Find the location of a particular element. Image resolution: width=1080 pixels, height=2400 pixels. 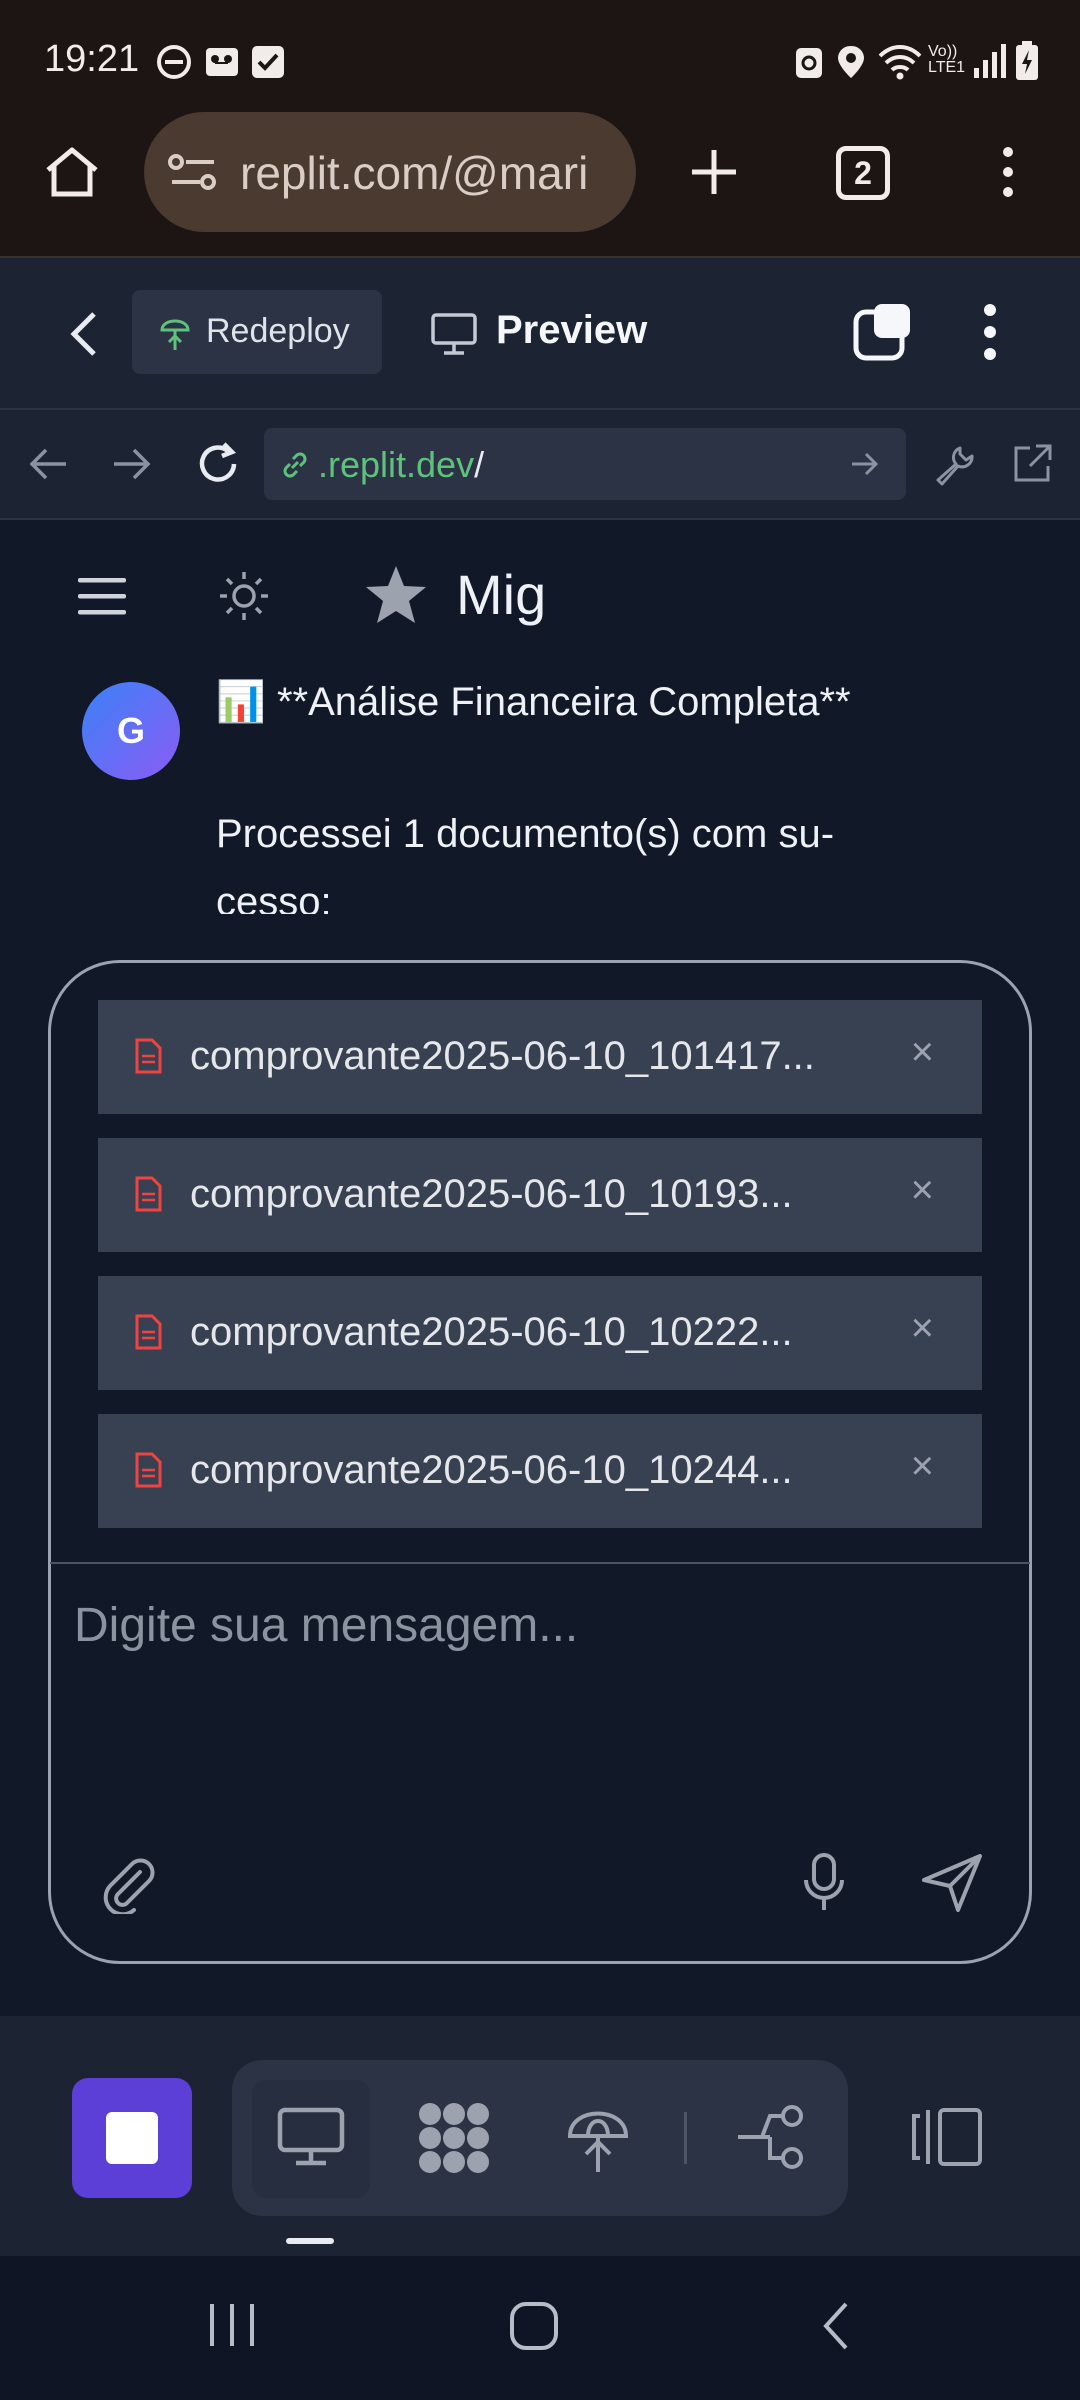

recycle-icon is located at coordinates (809, 63).